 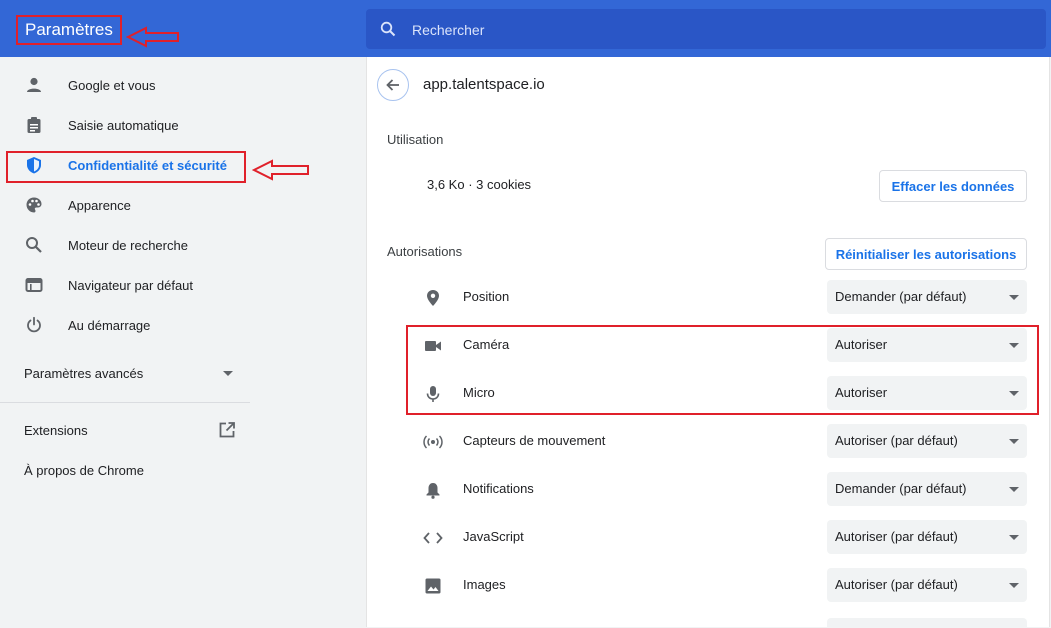 I want to click on sidebar-item-search-engine: Moteur de recherche, so click(x=125, y=245).